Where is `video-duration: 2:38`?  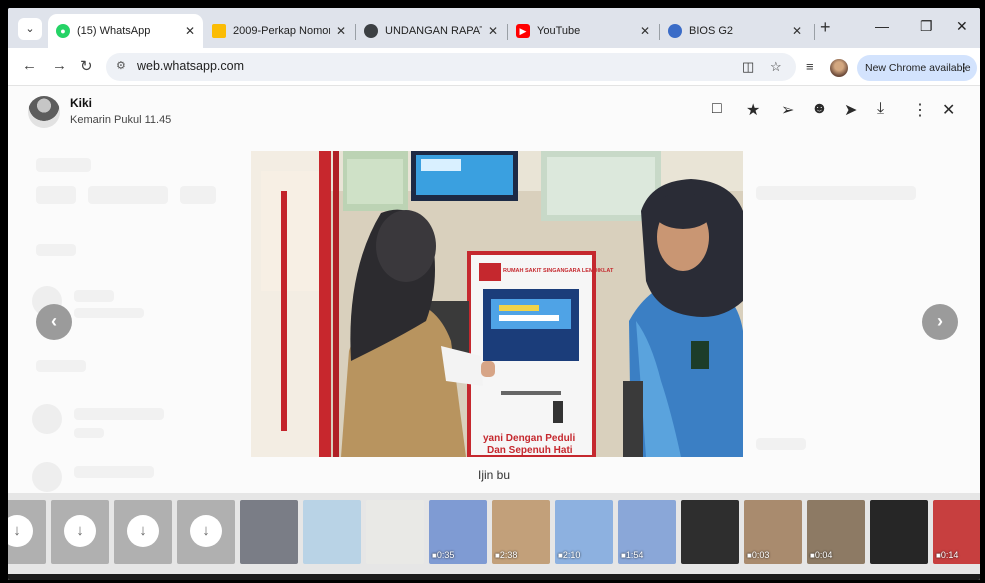
video-duration: 2:38 is located at coordinates (506, 555).